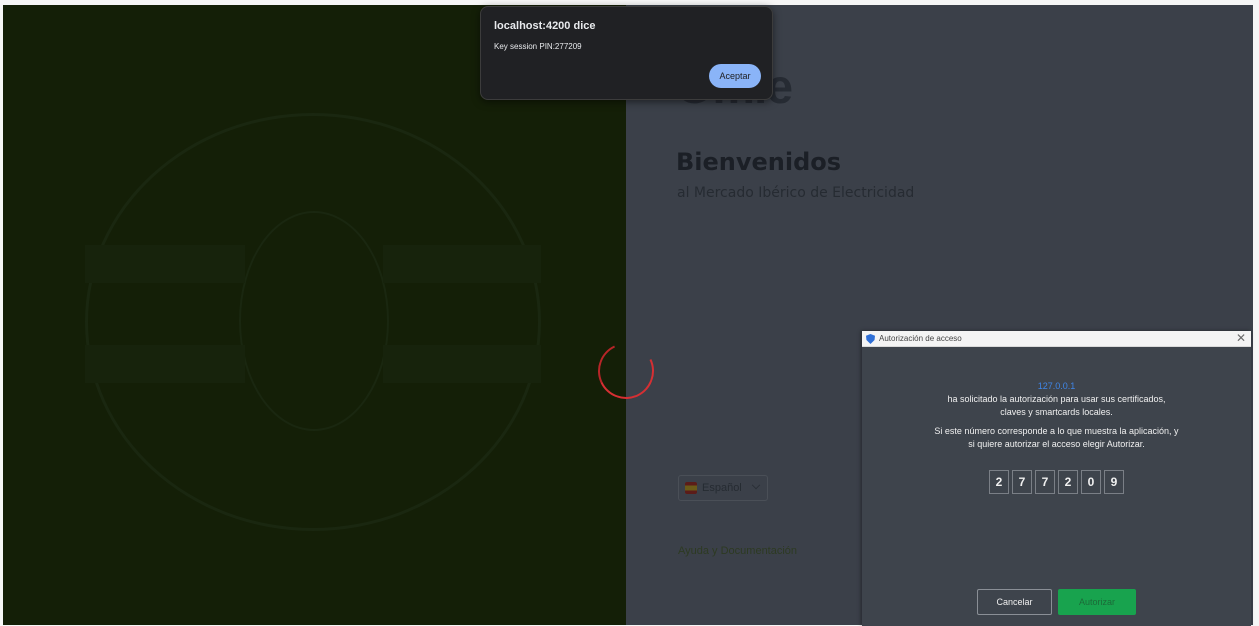 Image resolution: width=1259 pixels, height=626 pixels. I want to click on help-documentation-link: Ayuda y Documentación, so click(737, 551).